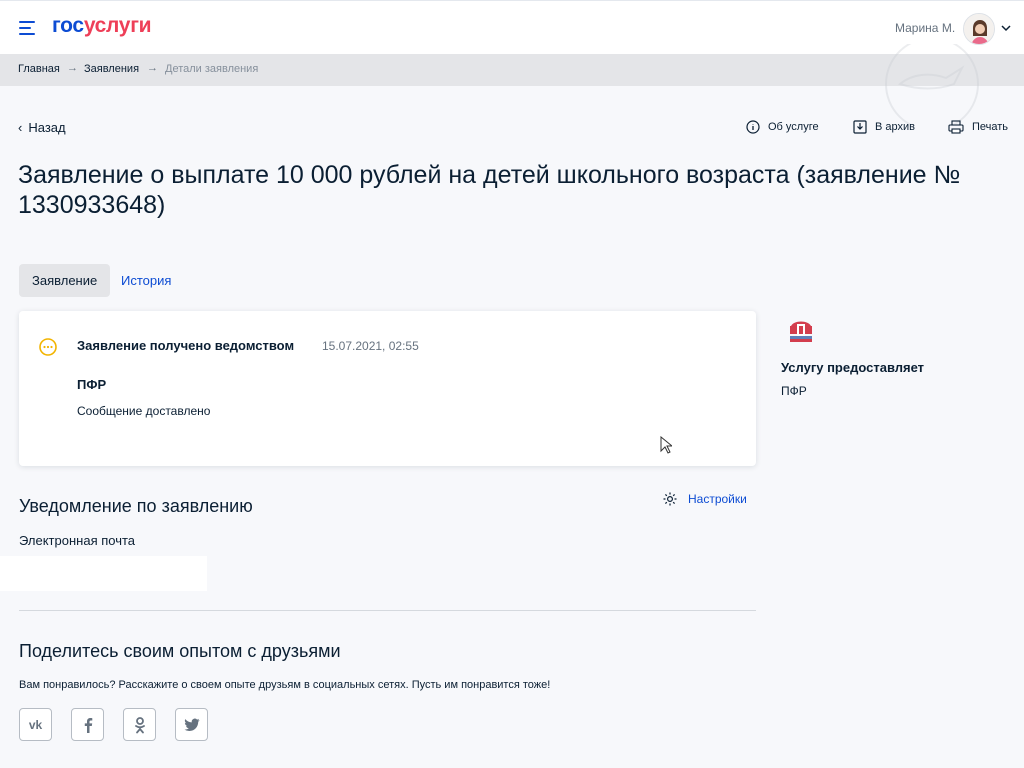  I want to click on provider-caption: Услугу предоставляет, so click(853, 367).